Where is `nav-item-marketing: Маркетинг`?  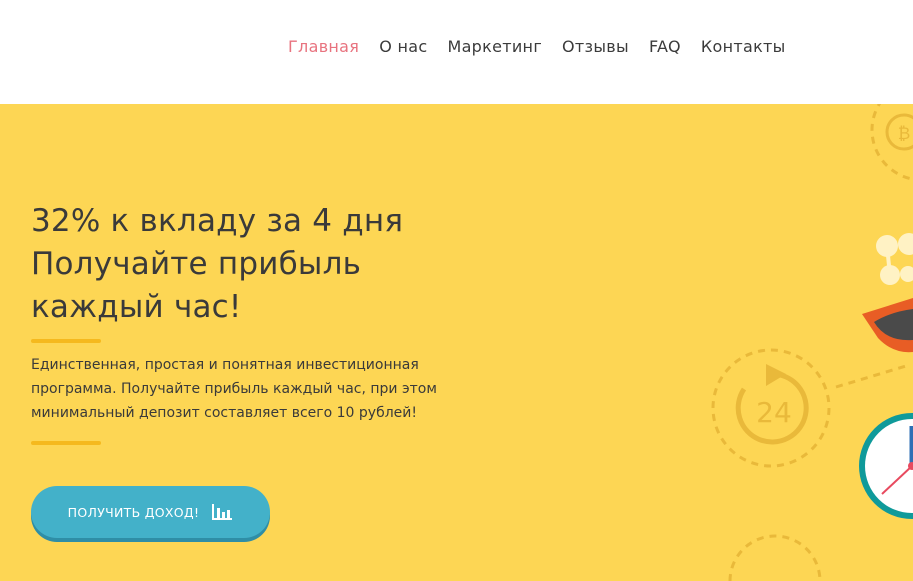 nav-item-marketing: Маркетинг is located at coordinates (494, 47).